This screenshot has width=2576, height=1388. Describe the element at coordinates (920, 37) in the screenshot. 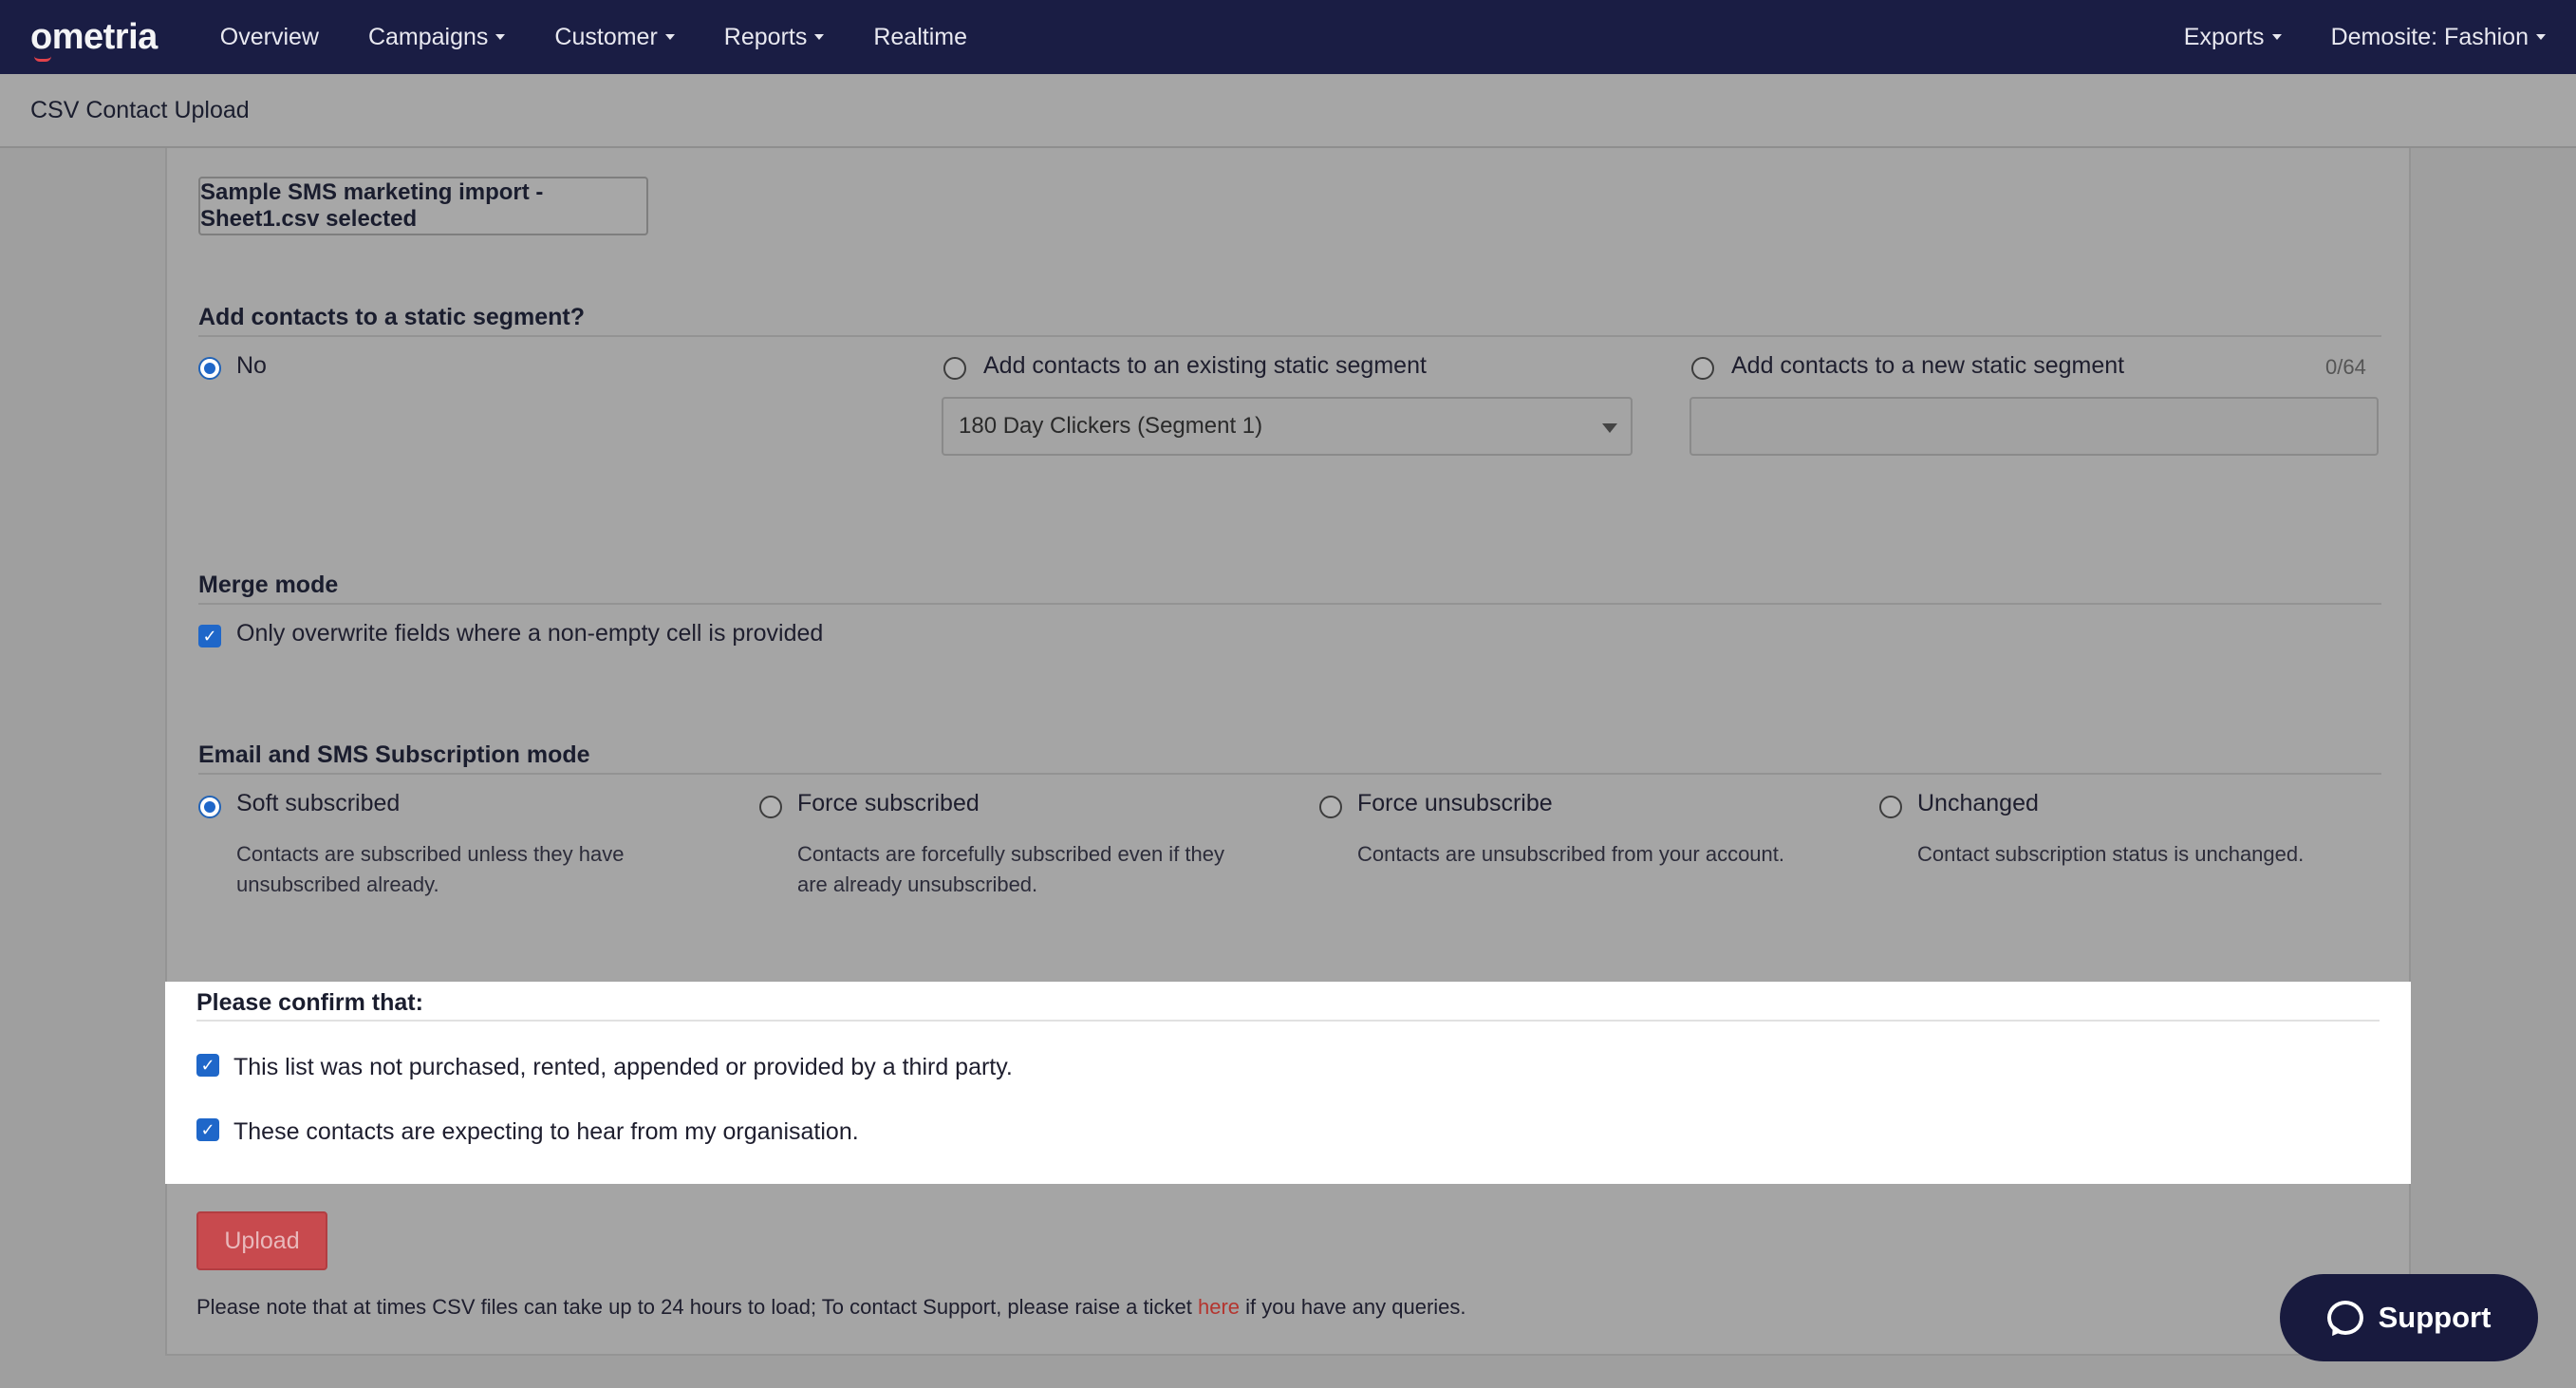

I see `nav-realtime: Realtime` at that location.